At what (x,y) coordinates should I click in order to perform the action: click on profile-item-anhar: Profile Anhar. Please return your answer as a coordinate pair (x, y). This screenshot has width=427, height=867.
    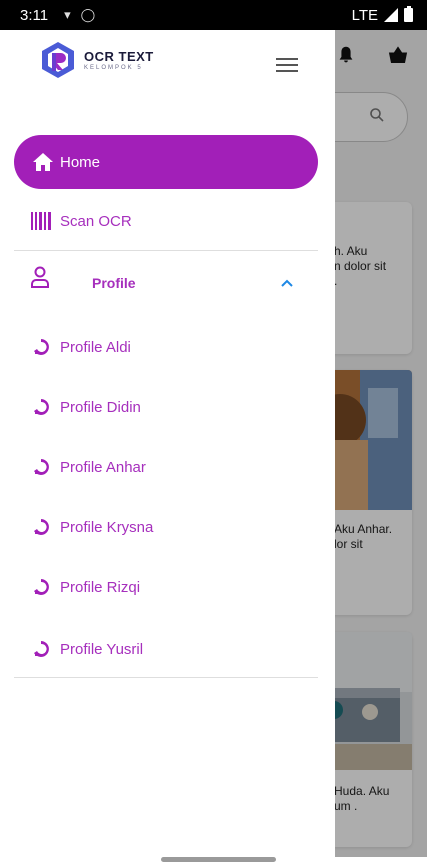
    Looking at the image, I should click on (89, 467).